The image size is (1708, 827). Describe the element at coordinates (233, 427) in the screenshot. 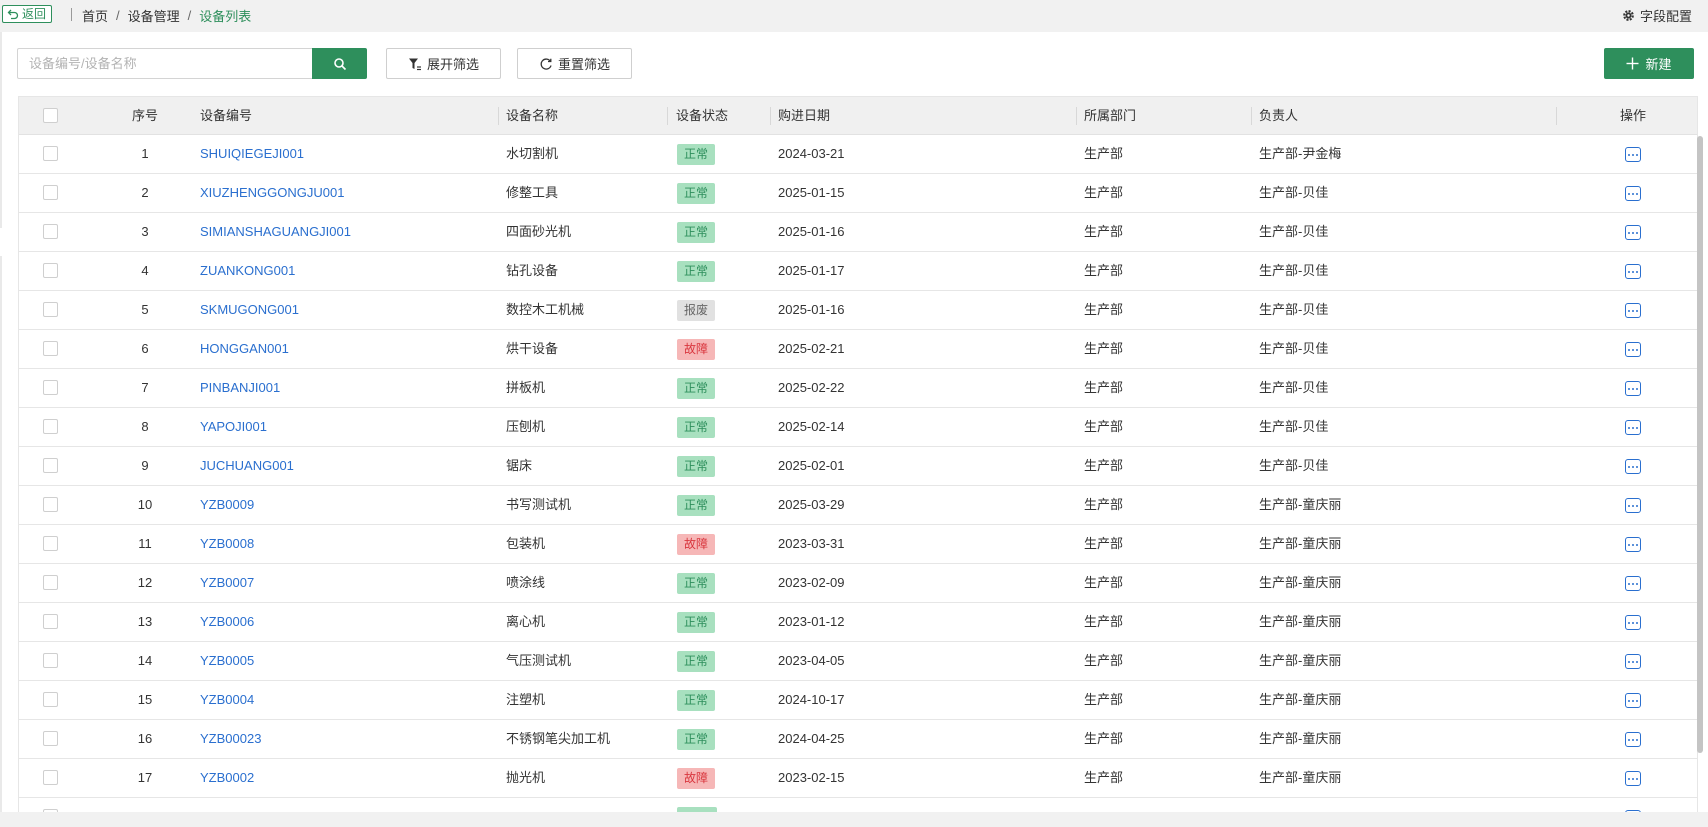

I see `device-code-link: YAPOJI001` at that location.